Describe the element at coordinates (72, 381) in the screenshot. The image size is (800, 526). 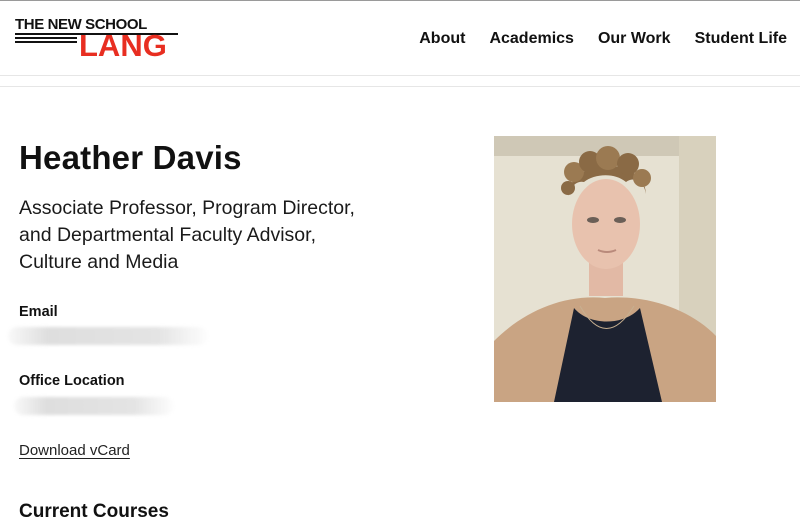
I see `office-location-label: Office Location` at that location.